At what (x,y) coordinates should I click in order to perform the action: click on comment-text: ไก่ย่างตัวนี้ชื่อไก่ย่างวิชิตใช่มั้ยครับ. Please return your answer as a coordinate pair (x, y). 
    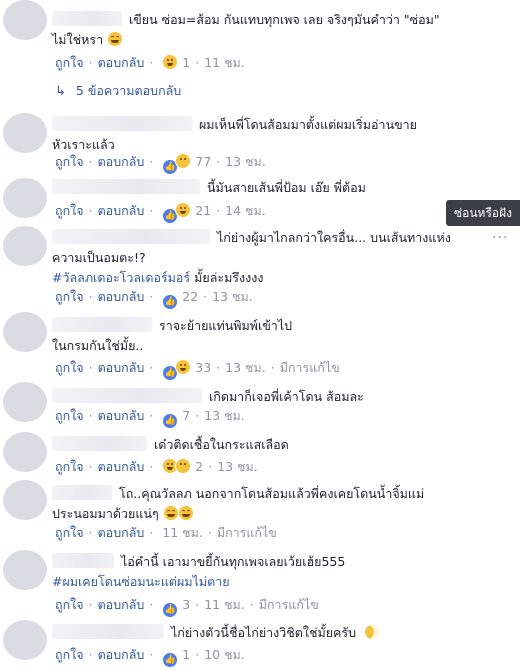
    Looking at the image, I should click on (281, 633).